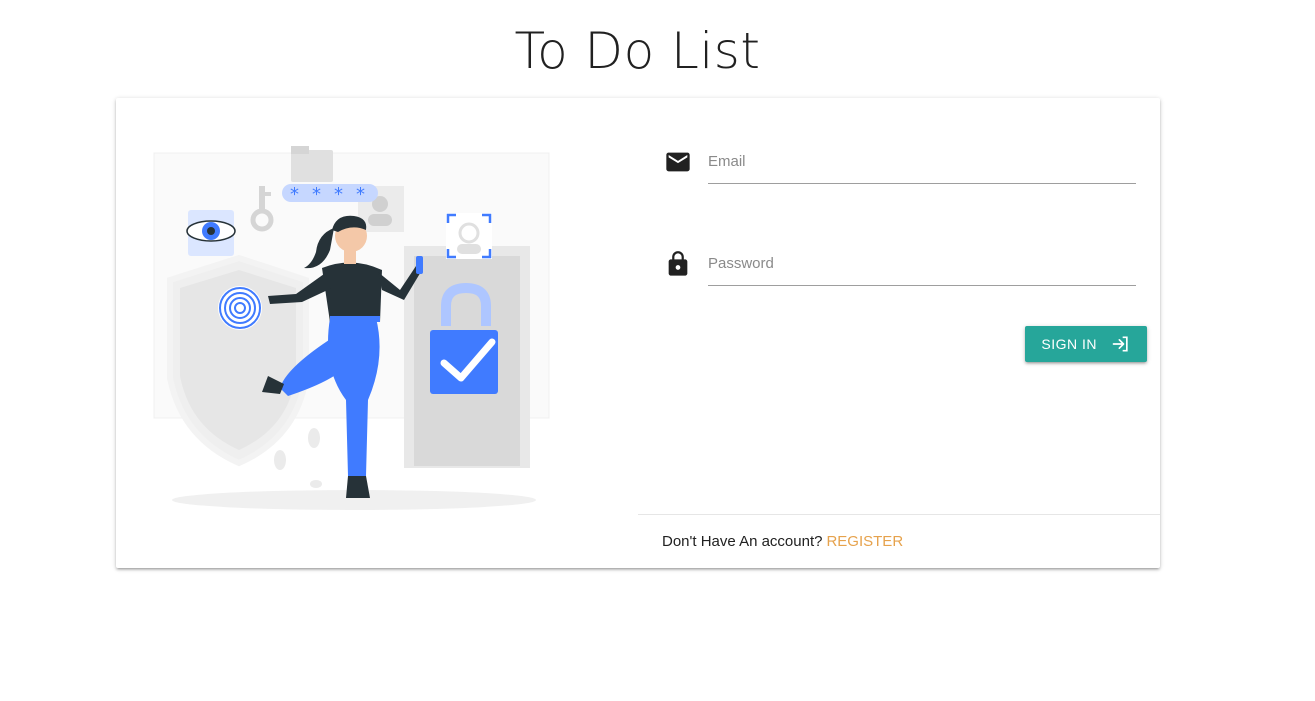  Describe the element at coordinates (1120, 344) in the screenshot. I see `login-icon` at that location.